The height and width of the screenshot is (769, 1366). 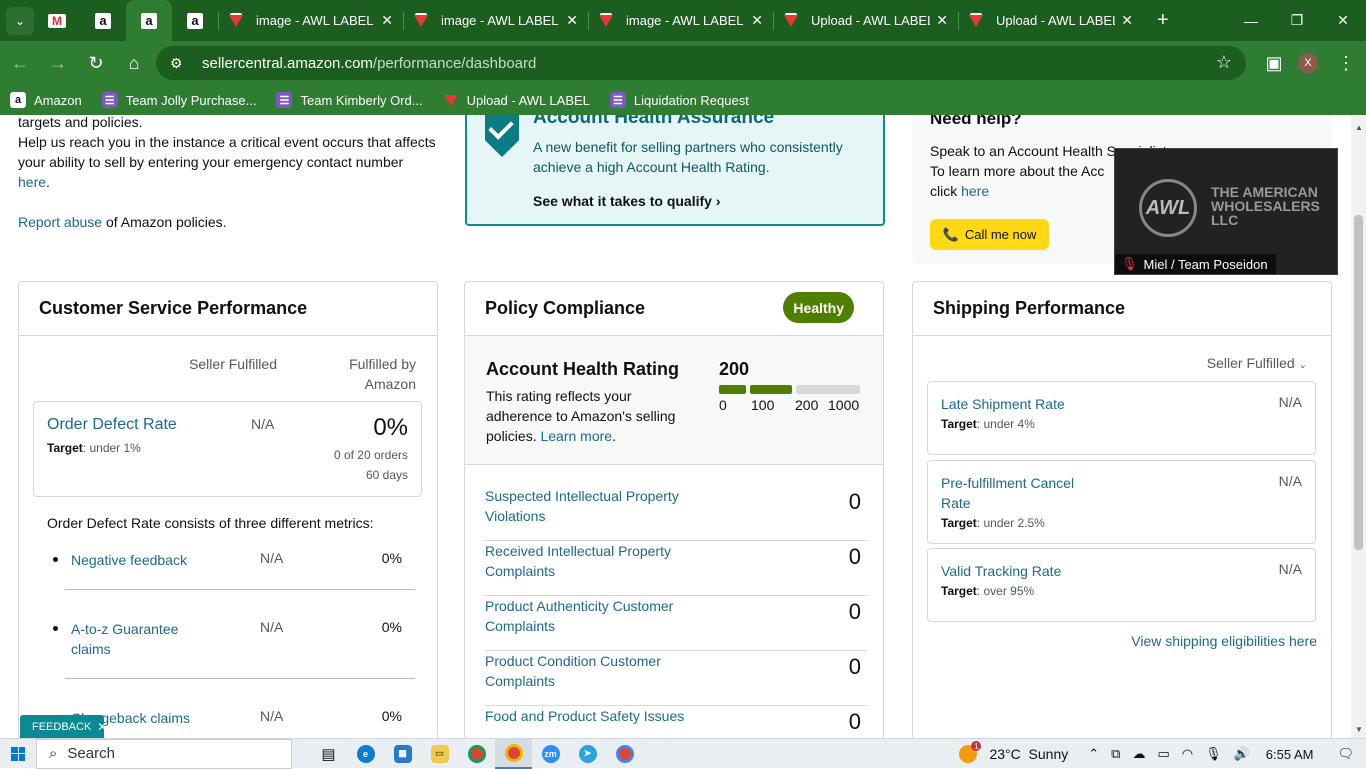 What do you see at coordinates (1257, 363) in the screenshot?
I see `fulfillment-dropdown: Seller Fulfilled ⌄` at bounding box center [1257, 363].